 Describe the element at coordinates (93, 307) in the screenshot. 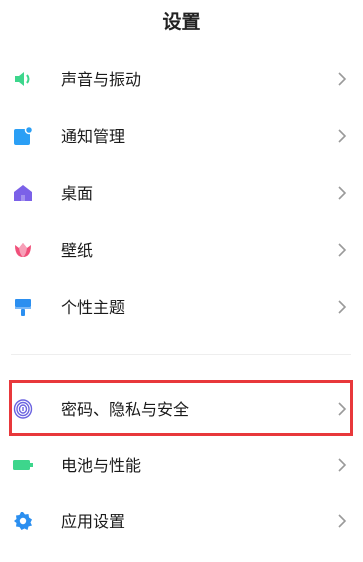

I see `settings-item-label: 个性主题` at that location.